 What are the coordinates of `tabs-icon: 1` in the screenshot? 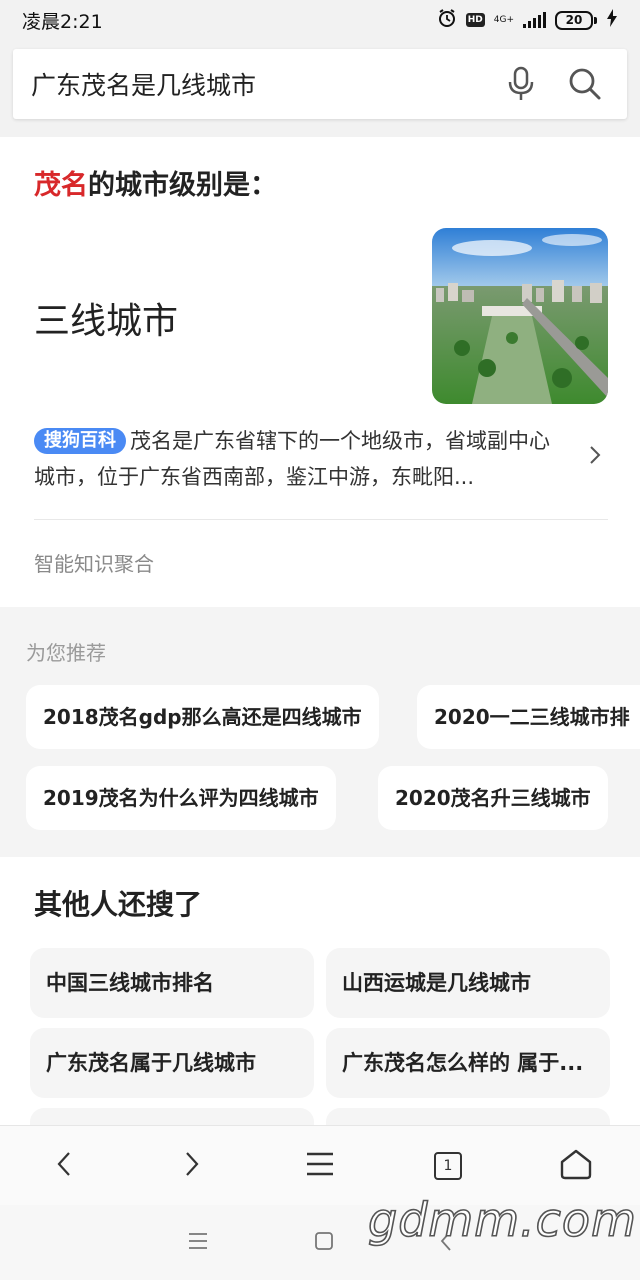 It's located at (448, 1165).